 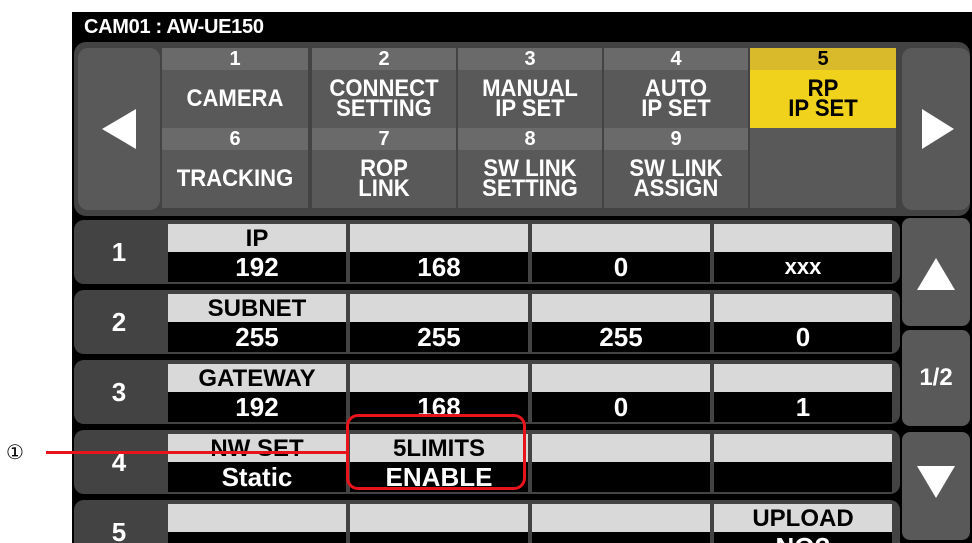 I want to click on cell-value: Static, so click(x=257, y=477).